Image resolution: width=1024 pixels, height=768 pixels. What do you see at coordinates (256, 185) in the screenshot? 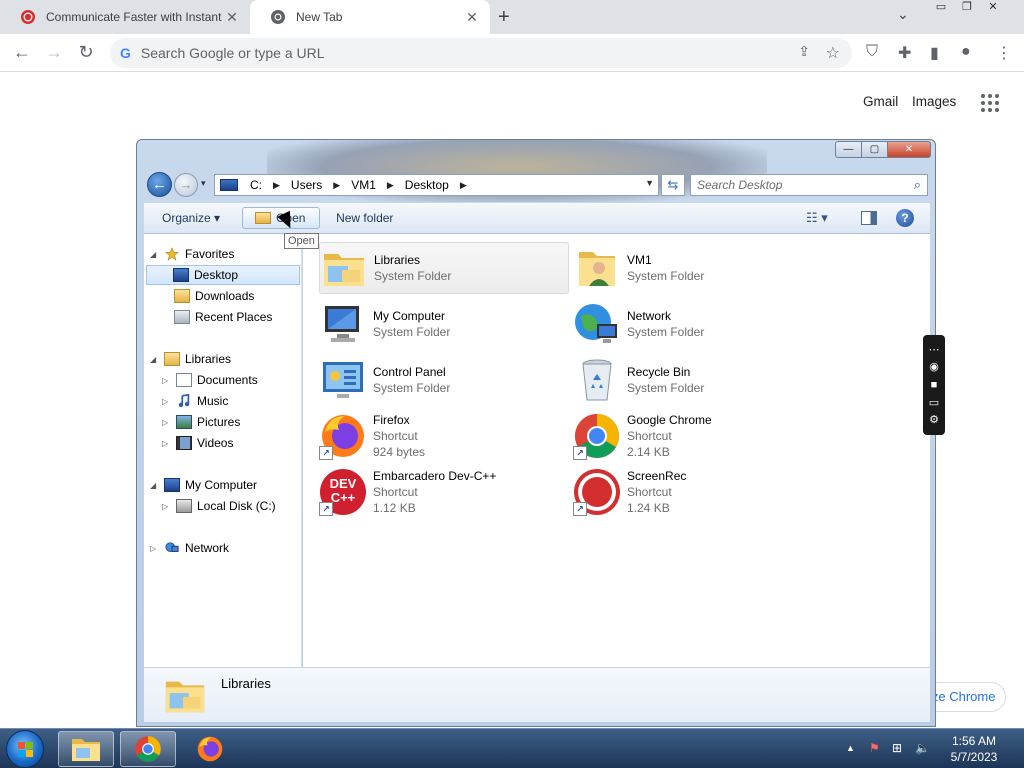
I see `breadcrumb-c: C:` at bounding box center [256, 185].